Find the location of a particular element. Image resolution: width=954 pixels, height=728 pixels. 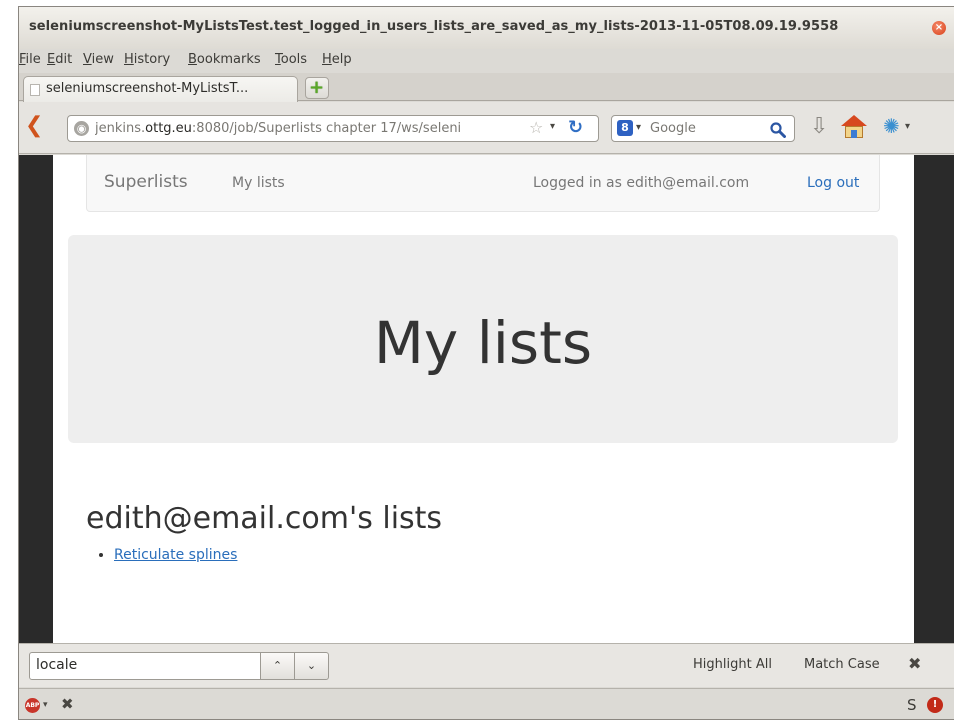

new-tab-button: + is located at coordinates (317, 88).